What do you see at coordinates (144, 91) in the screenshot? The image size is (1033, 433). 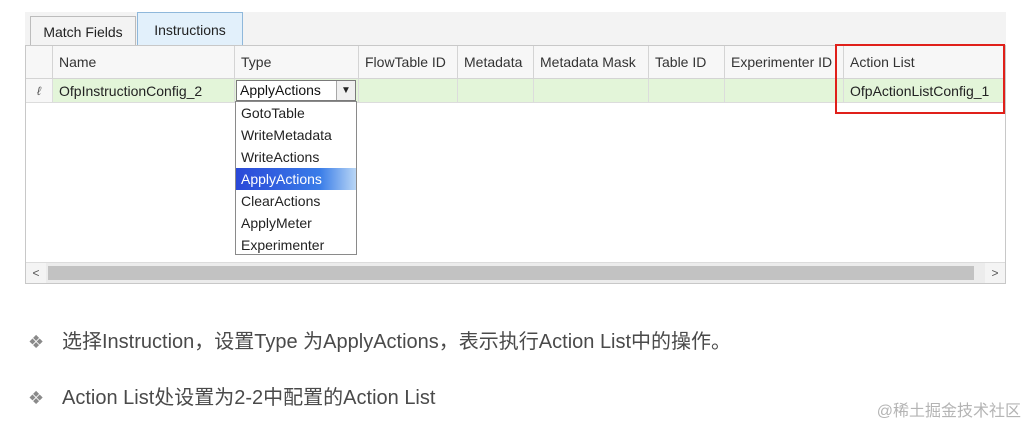 I see `cell-name: OfpInstructionConfig_2` at bounding box center [144, 91].